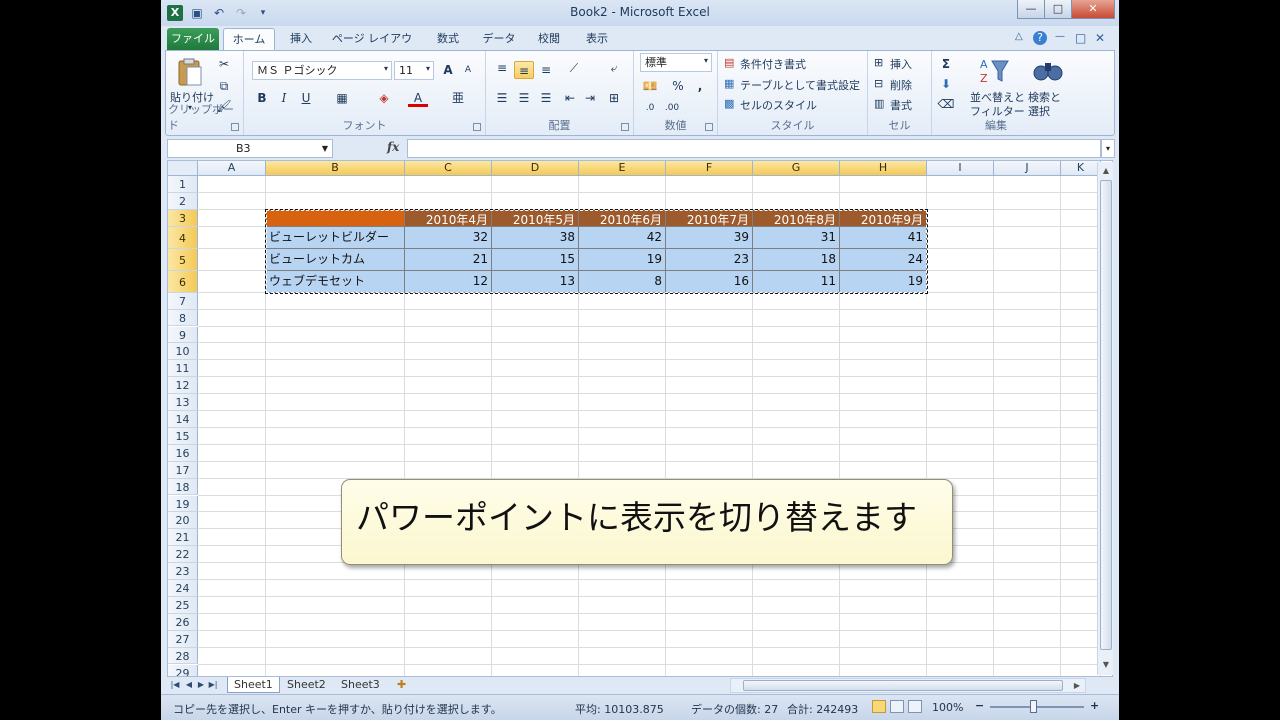  Describe the element at coordinates (418, 98) in the screenshot. I see `font-color-button: A` at that location.